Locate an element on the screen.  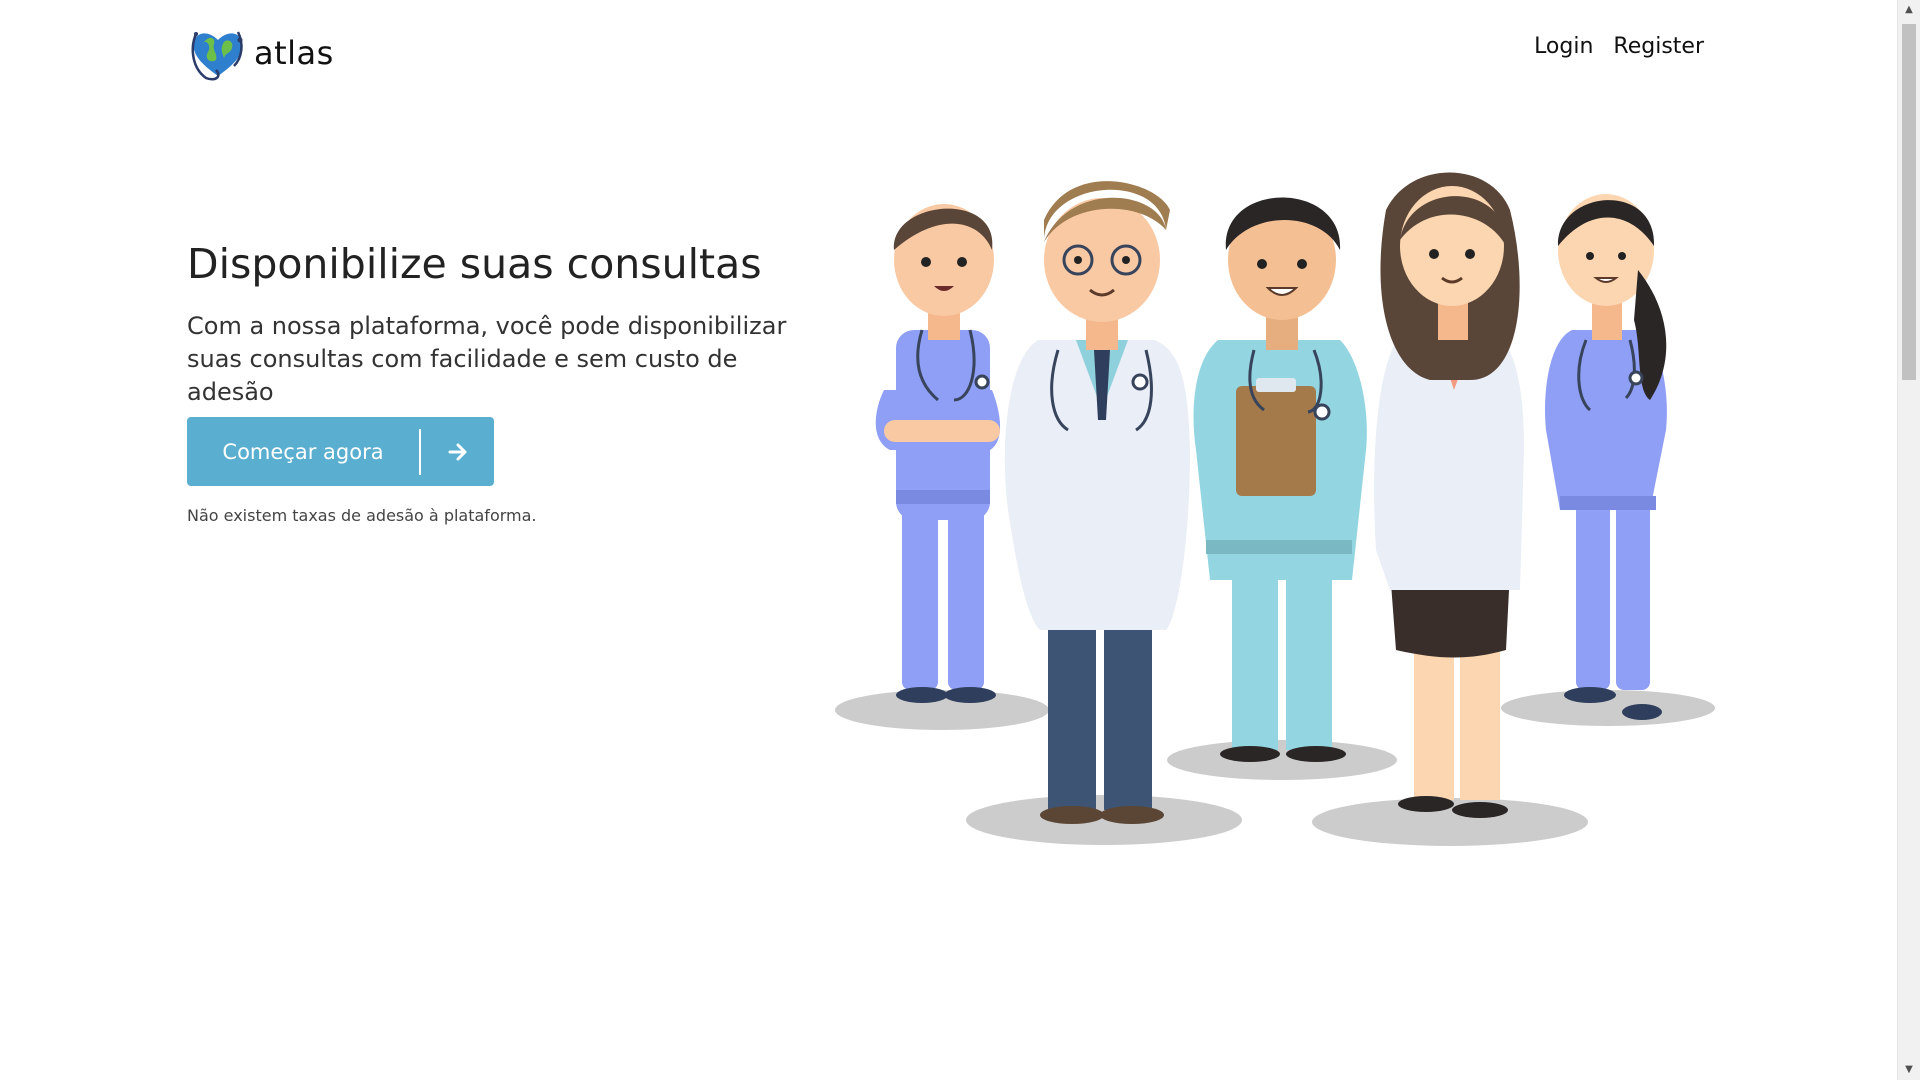
nurse-male-figure is located at coordinates (938, 453).